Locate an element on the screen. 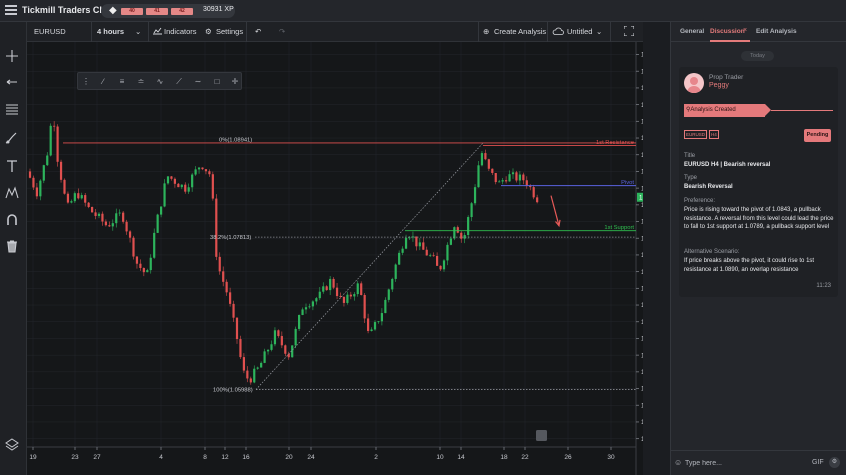 Image resolution: width=846 pixels, height=475 pixels. fib-retracement-icon: ≡ is located at coordinates (122, 82).